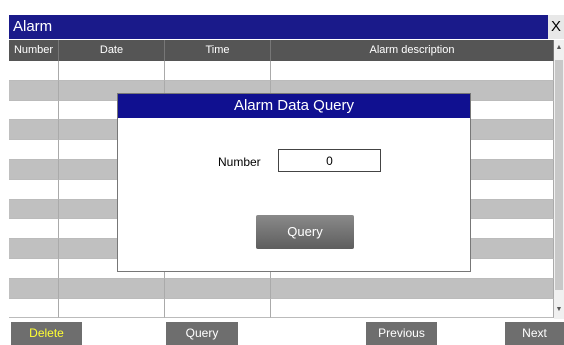 The width and height of the screenshot is (564, 345). I want to click on table-header: Number Date Time Alarm description, so click(281, 50).